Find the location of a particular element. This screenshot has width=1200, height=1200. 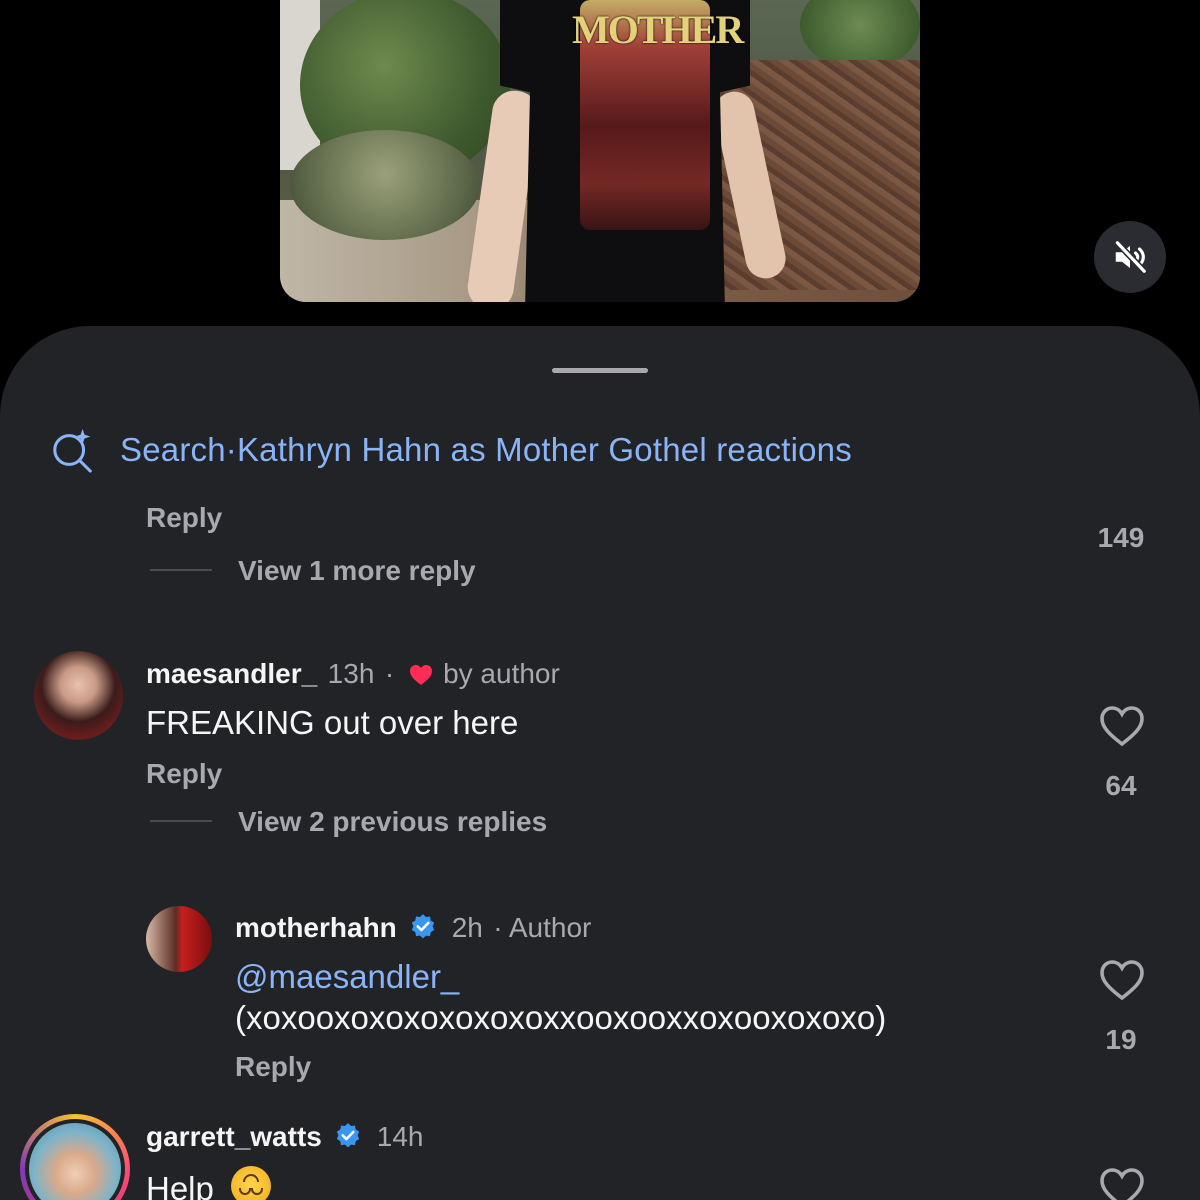

comment-header: maesandler_ 13h · by author is located at coordinates (353, 674).